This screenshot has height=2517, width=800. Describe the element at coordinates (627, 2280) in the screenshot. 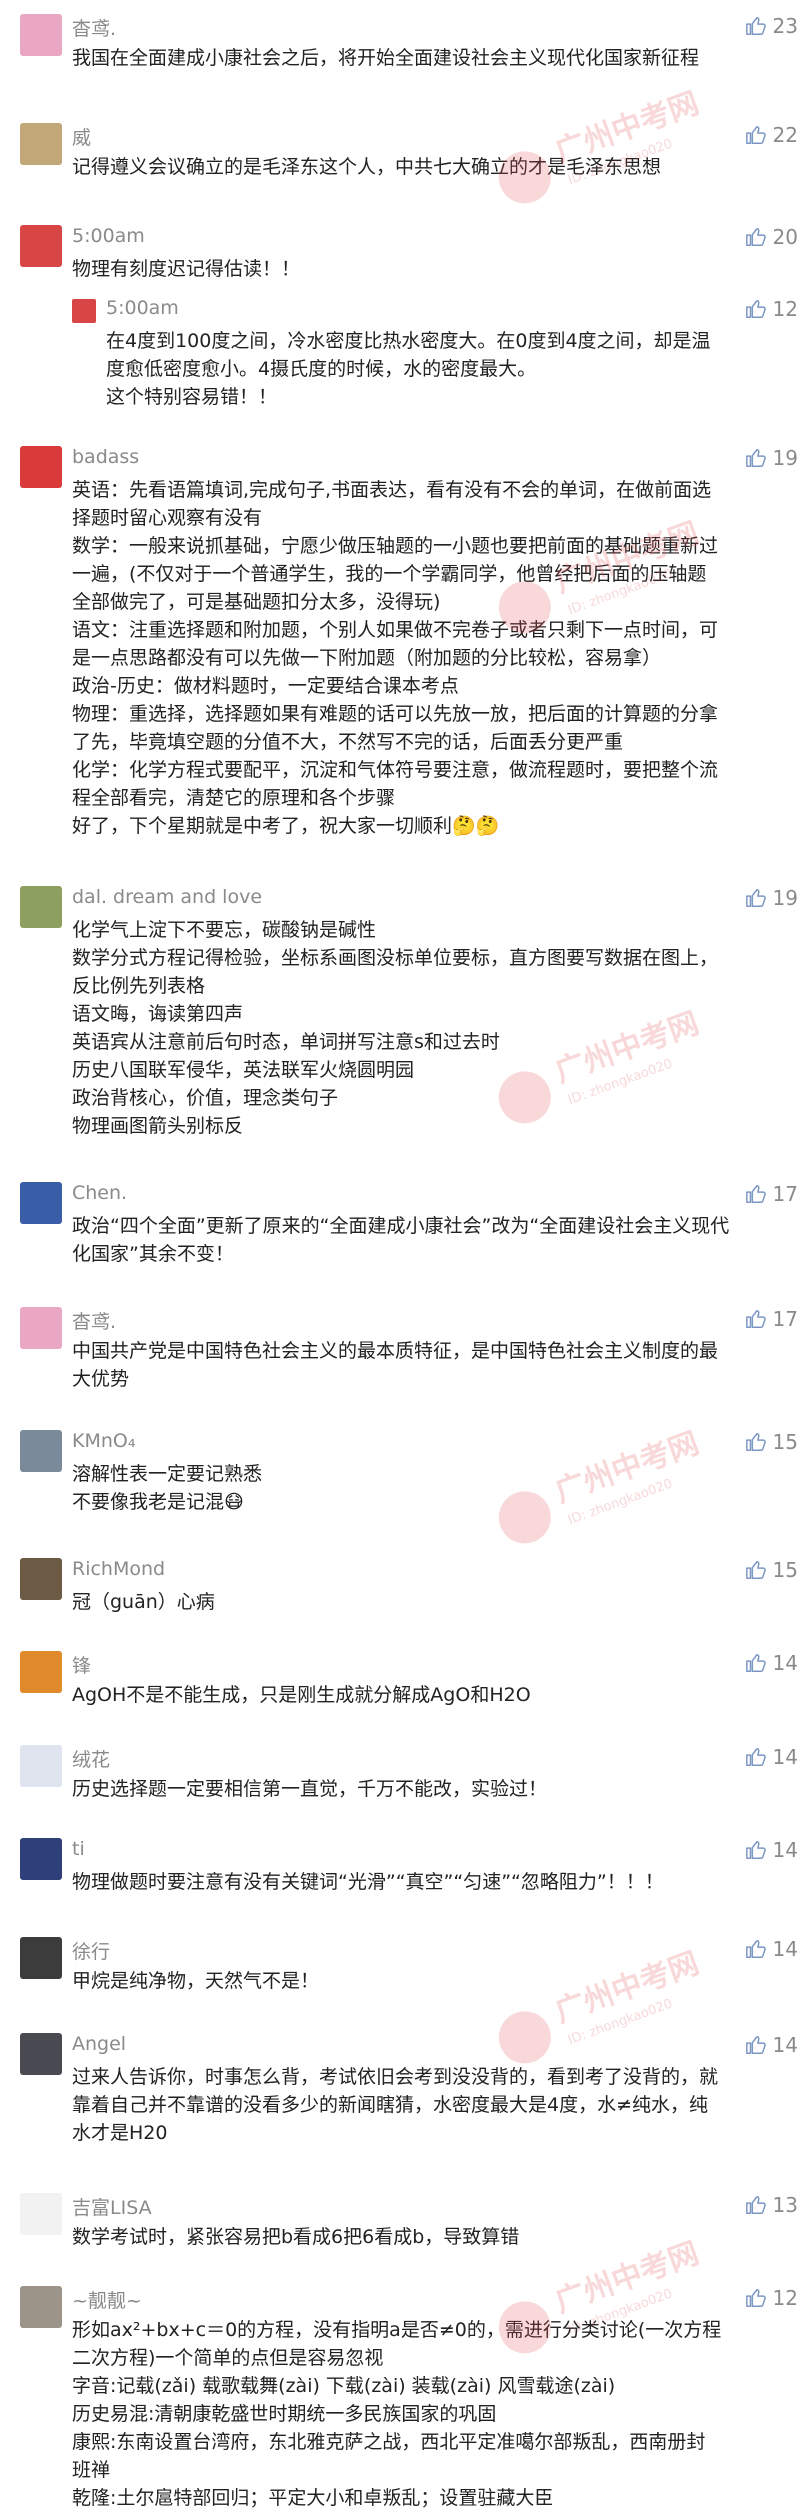

I see `svg-text: 广州中考网` at that location.